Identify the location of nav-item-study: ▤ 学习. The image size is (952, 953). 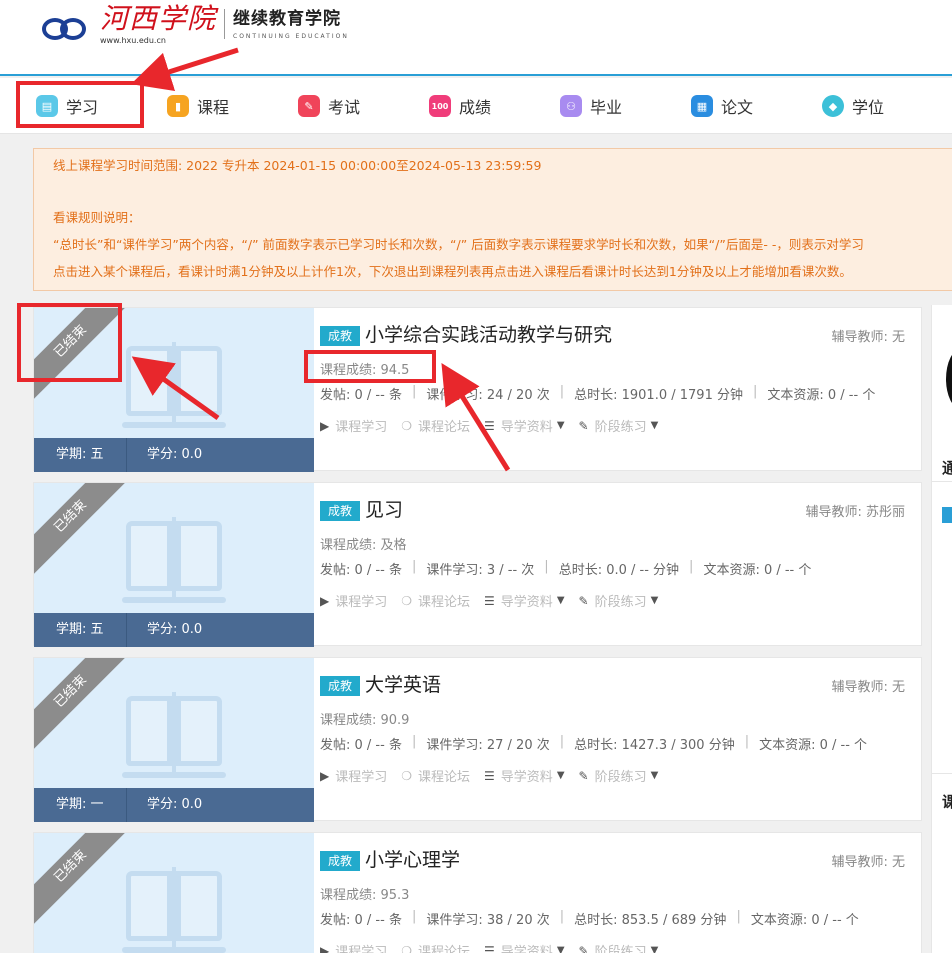
(67, 106).